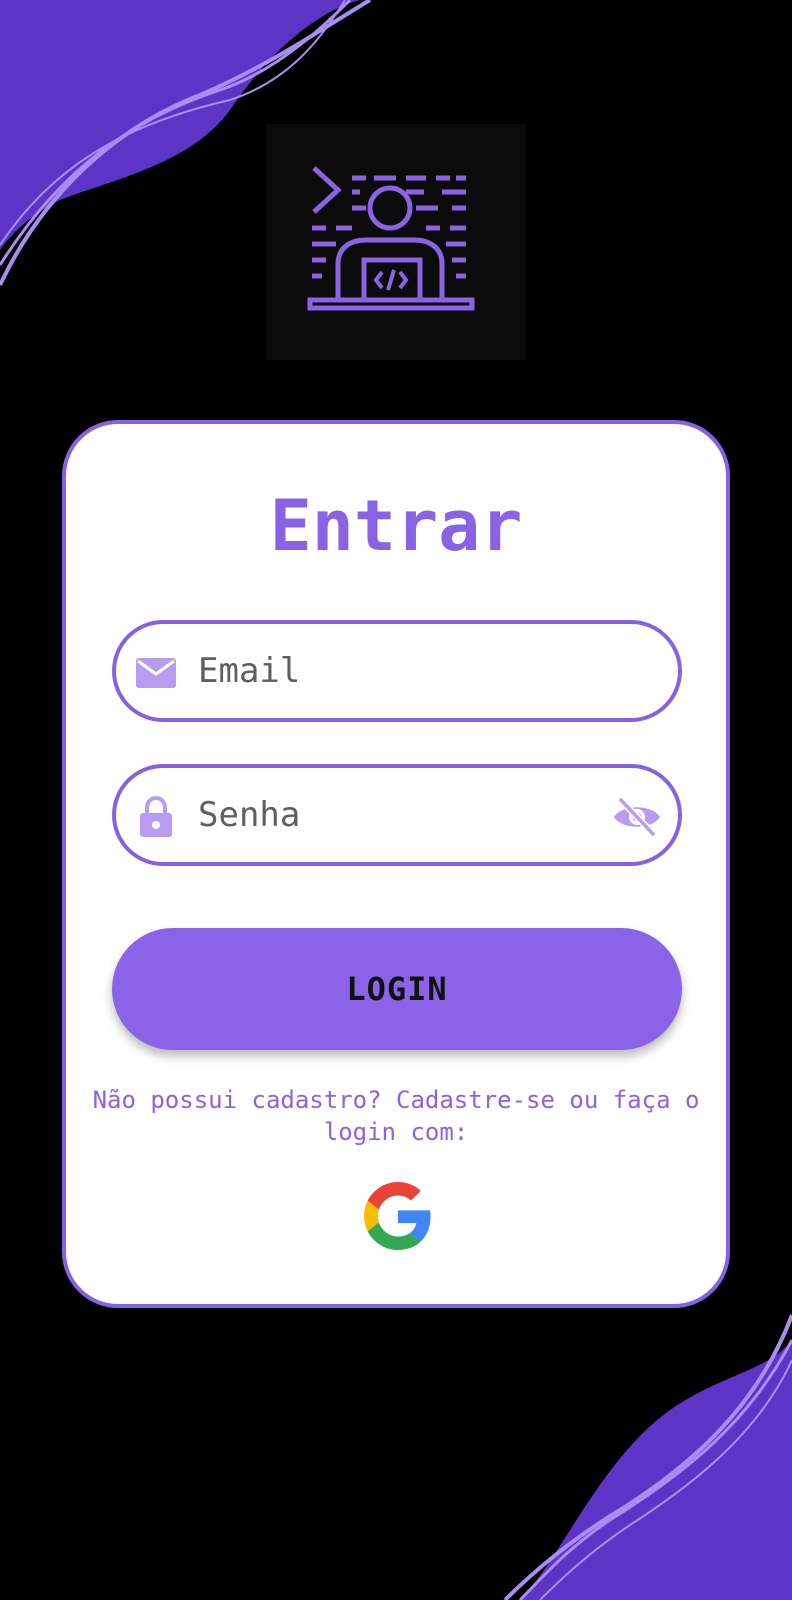 Image resolution: width=792 pixels, height=1600 pixels. I want to click on password-input, so click(398, 815).